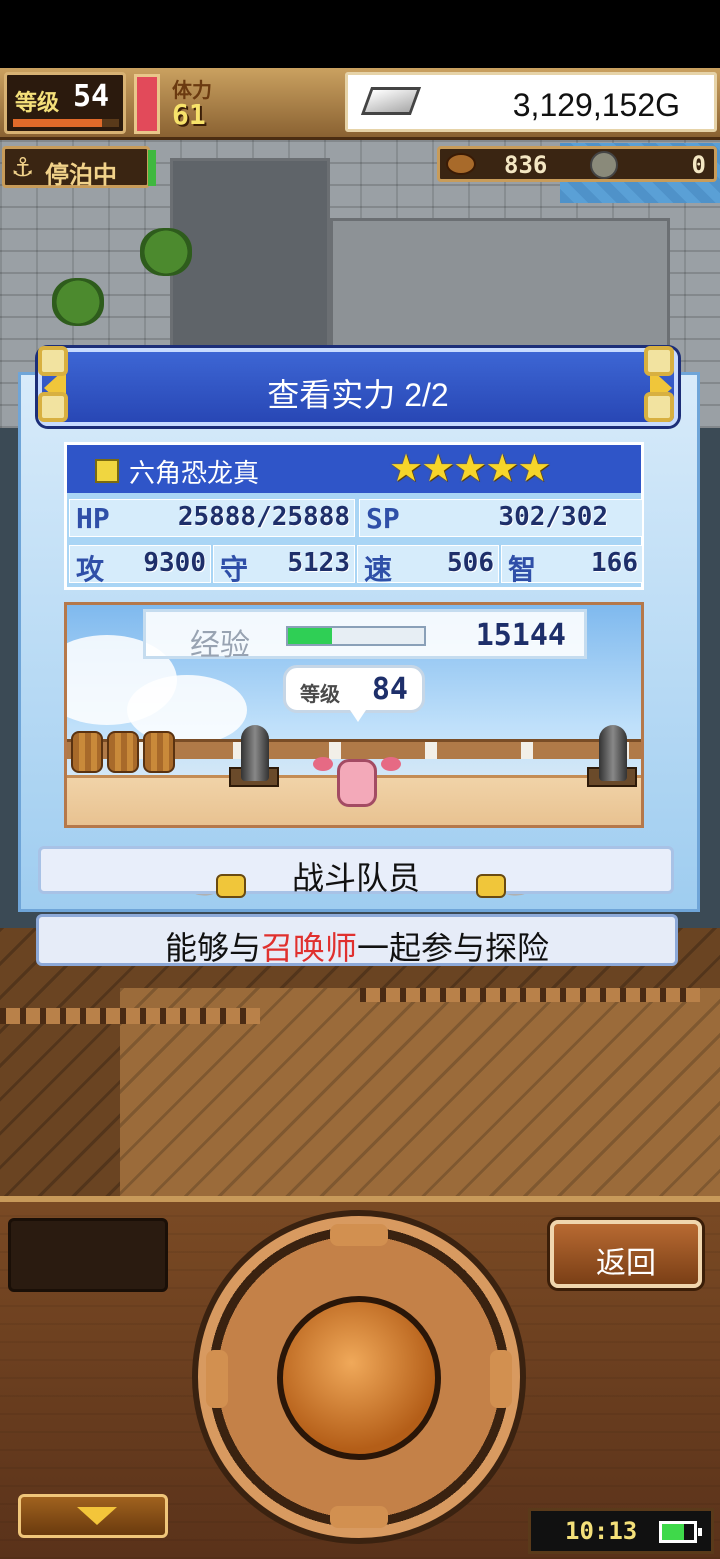 Image resolution: width=720 pixels, height=1559 pixels. Describe the element at coordinates (391, 101) in the screenshot. I see `silver-bar-icon` at that location.